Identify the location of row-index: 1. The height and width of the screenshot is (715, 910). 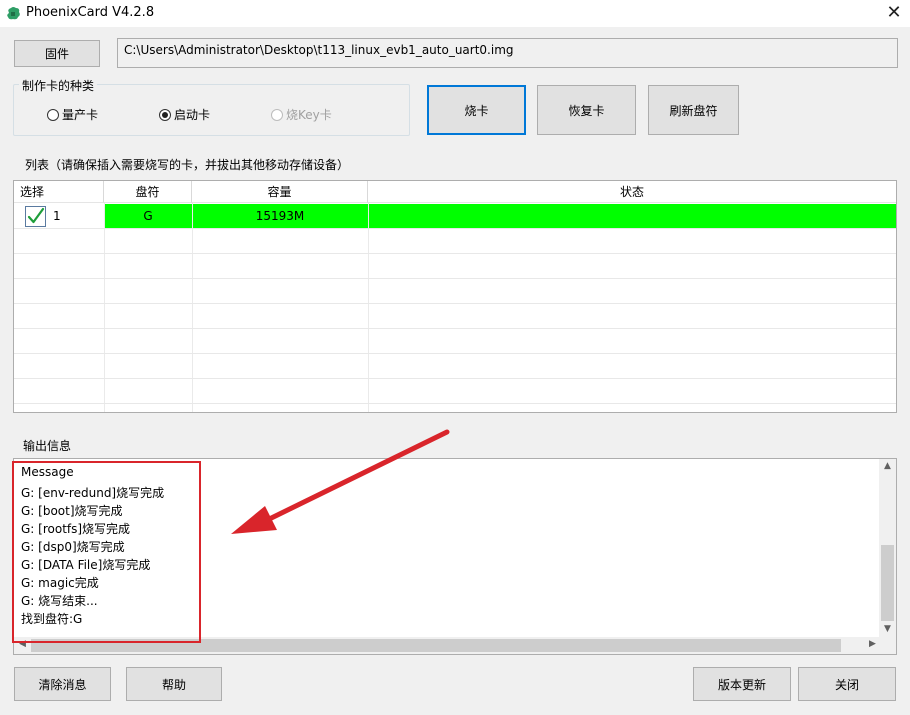
(57, 216).